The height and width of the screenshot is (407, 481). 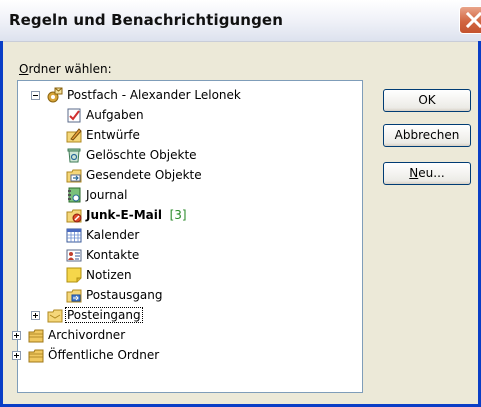 What do you see at coordinates (74, 275) in the screenshot?
I see `notes-icon` at bounding box center [74, 275].